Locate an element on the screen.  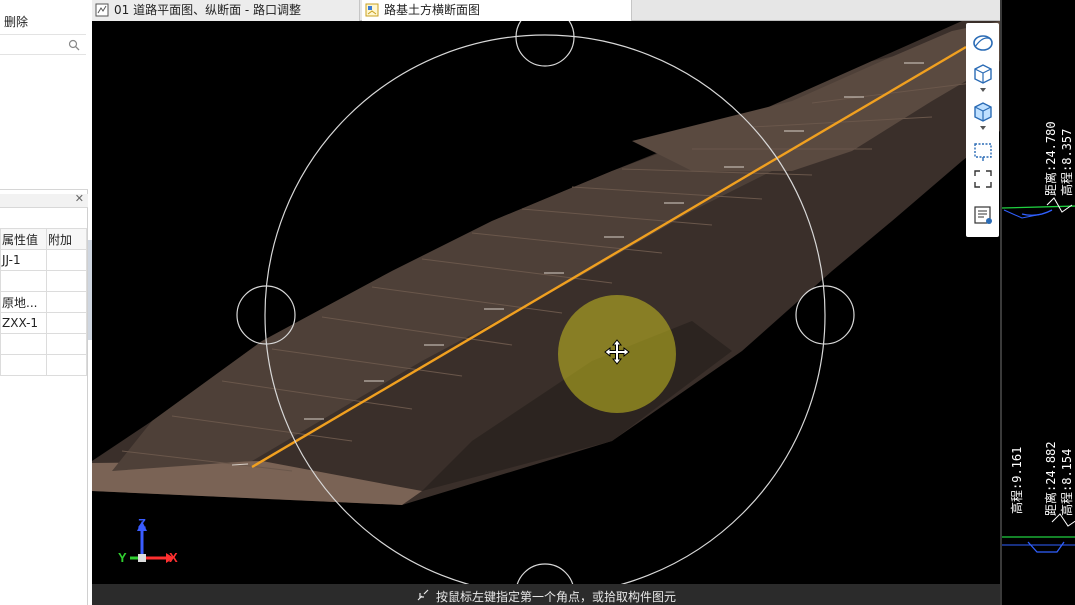
view-cube-icon is located at coordinates (983, 73).